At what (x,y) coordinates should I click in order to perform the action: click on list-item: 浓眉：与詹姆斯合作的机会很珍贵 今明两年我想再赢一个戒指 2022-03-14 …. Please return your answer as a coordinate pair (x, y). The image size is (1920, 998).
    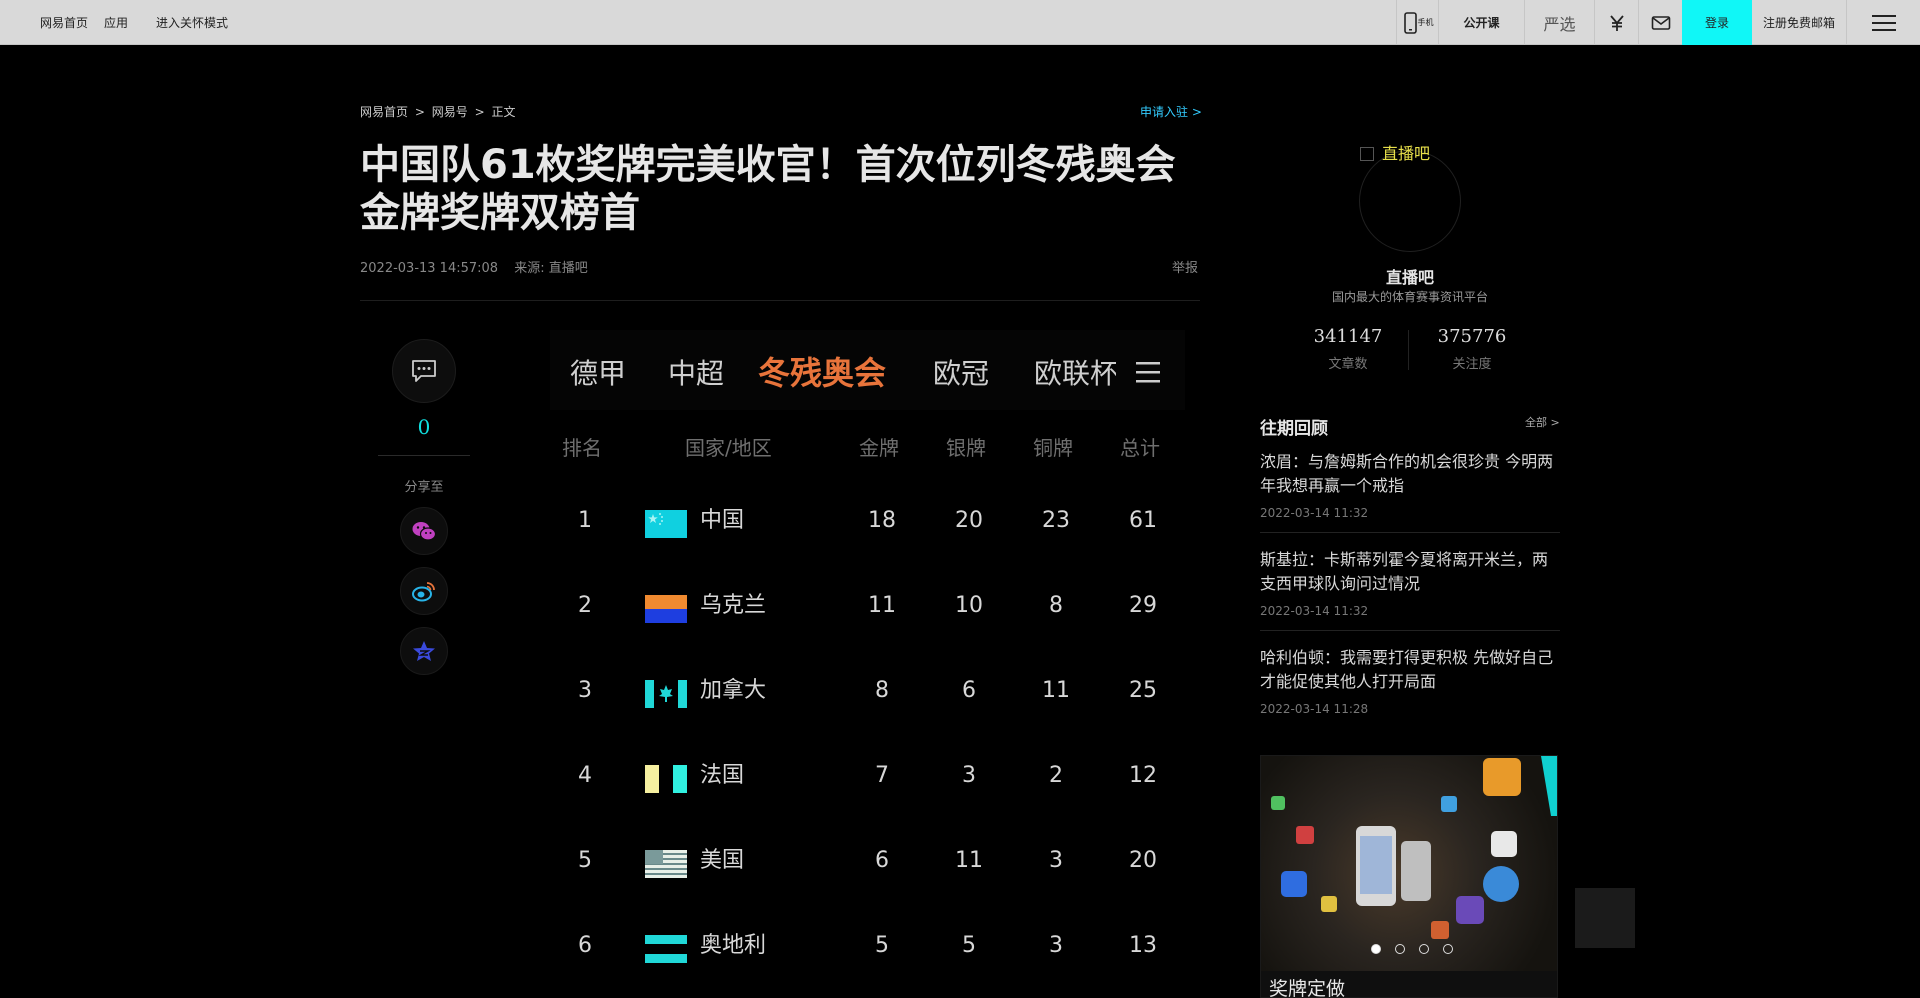
    Looking at the image, I should click on (1410, 491).